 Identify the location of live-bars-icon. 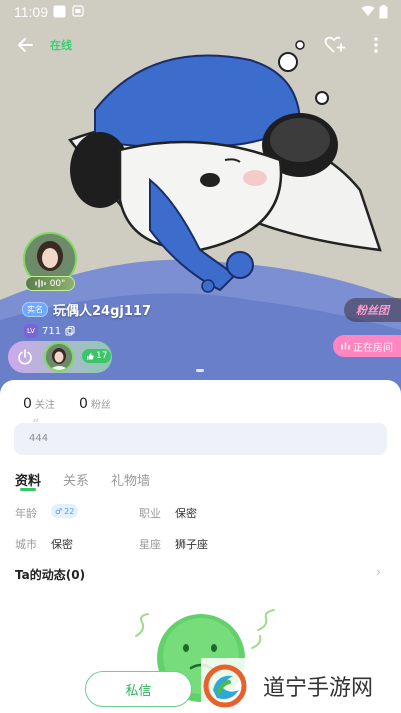
(345, 346).